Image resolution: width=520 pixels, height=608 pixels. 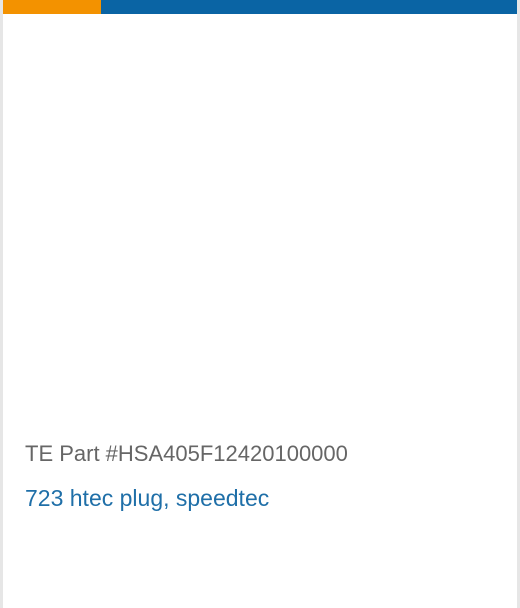 What do you see at coordinates (52, 7) in the screenshot?
I see `accent-bar-orange` at bounding box center [52, 7].